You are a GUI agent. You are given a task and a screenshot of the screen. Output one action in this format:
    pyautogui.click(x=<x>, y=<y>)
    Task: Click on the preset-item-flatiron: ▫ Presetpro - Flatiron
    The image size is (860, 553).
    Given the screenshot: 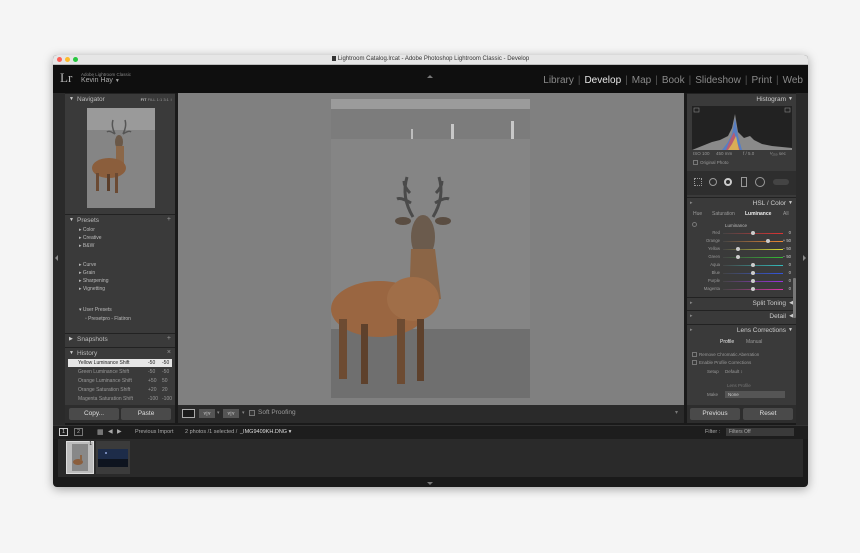 What is the action you would take?
    pyautogui.click(x=108, y=319)
    